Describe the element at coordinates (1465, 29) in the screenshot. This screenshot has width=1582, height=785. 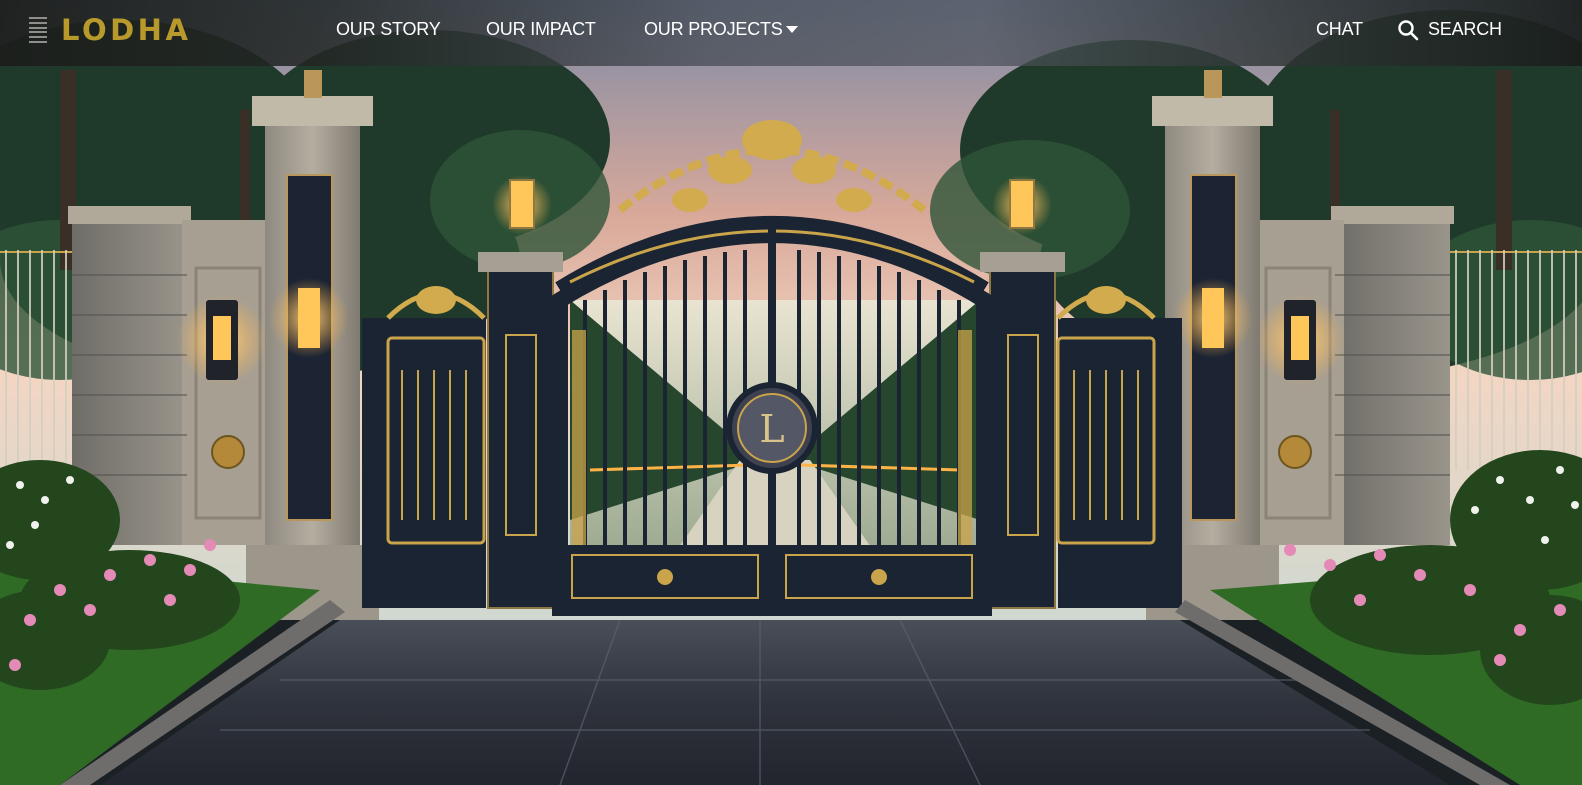
I see `search-link: SEARCH` at that location.